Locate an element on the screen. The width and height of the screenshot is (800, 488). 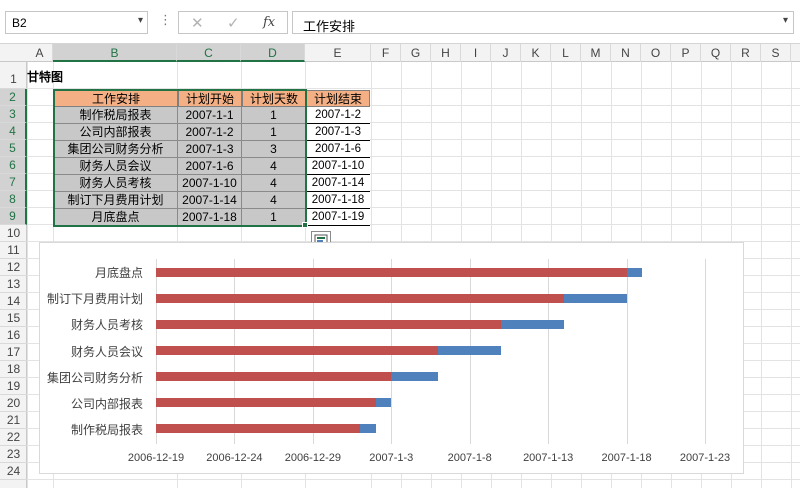
column-header-p: P is located at coordinates (686, 53).